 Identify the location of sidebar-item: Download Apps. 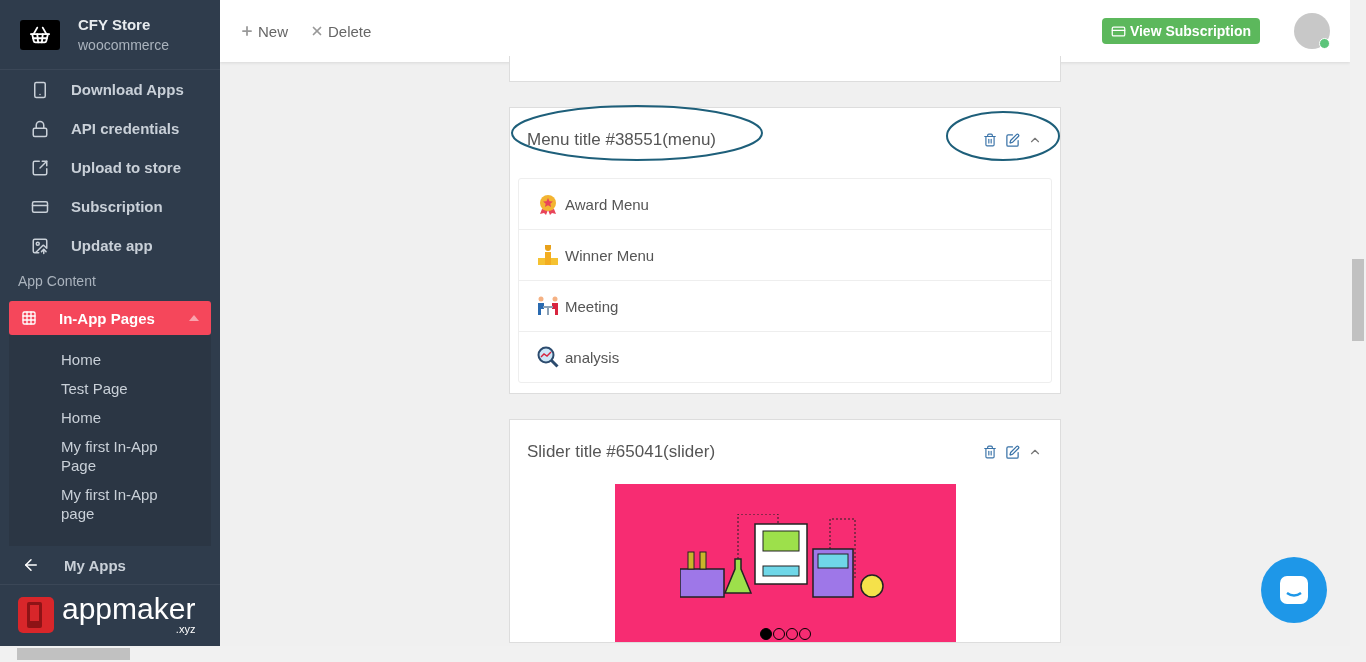
(110, 89).